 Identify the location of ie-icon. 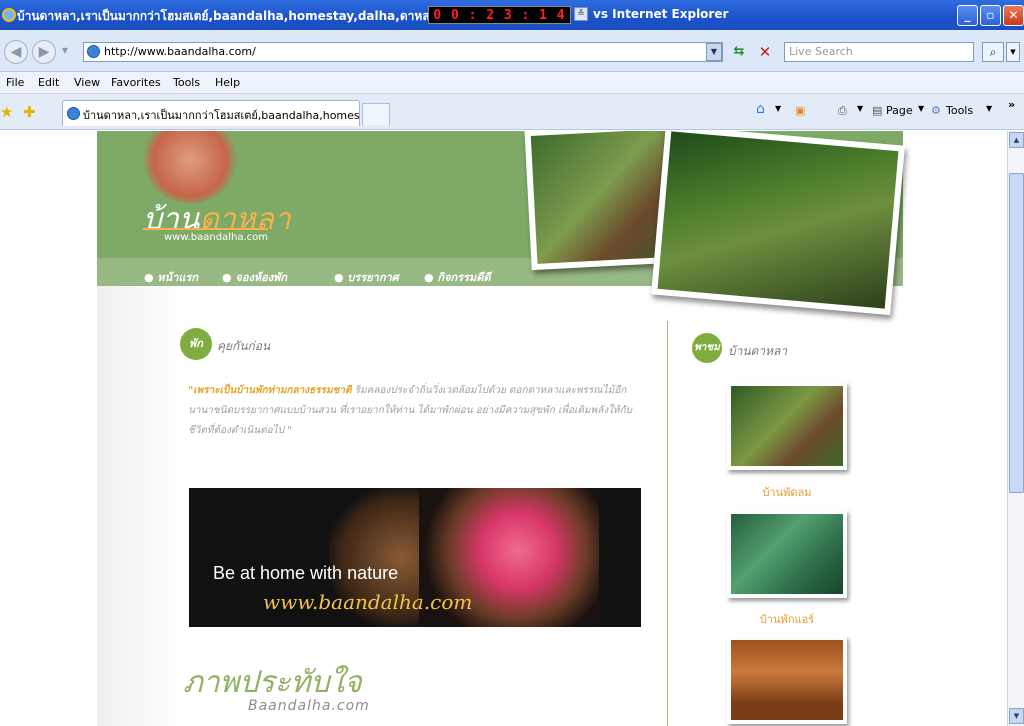
(9, 15).